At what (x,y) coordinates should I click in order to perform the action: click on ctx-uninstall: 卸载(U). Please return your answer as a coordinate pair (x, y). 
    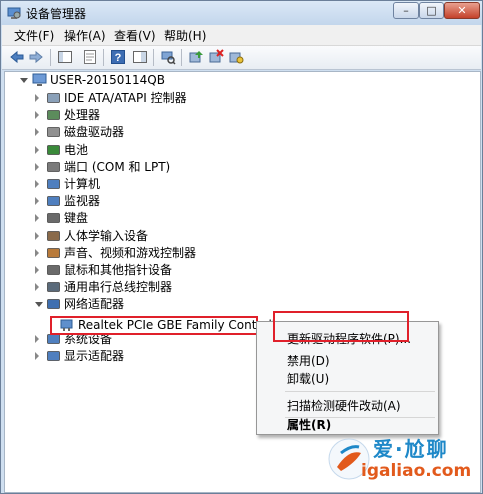
    Looking at the image, I should click on (308, 379).